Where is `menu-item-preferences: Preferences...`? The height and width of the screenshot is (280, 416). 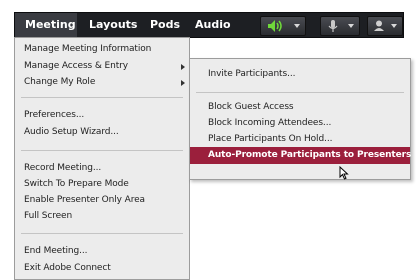 menu-item-preferences: Preferences... is located at coordinates (54, 115).